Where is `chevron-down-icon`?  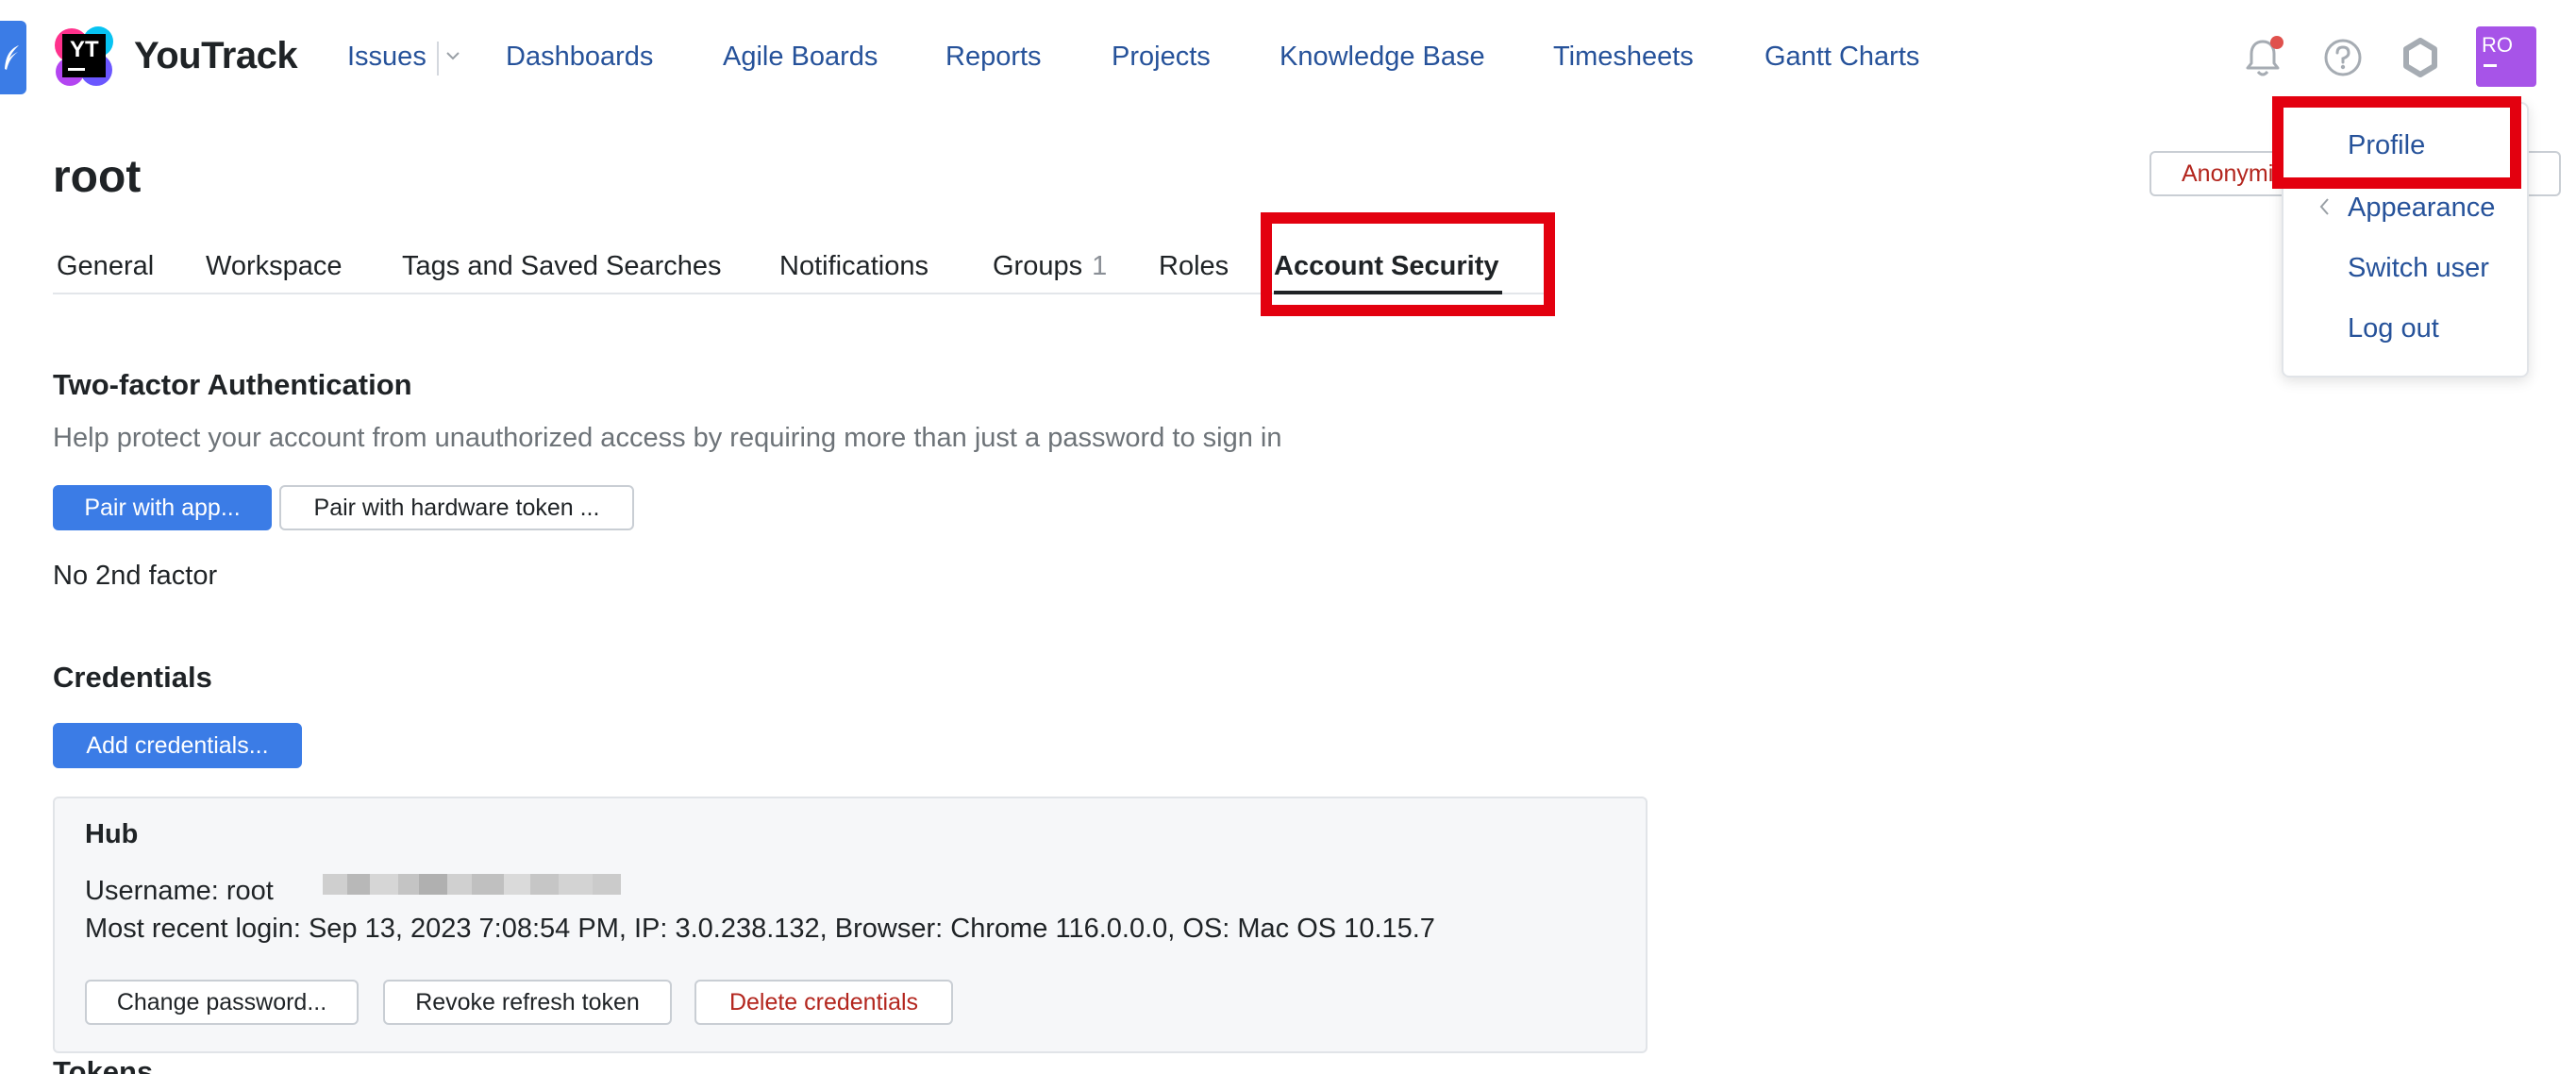
chevron-down-icon is located at coordinates (452, 58).